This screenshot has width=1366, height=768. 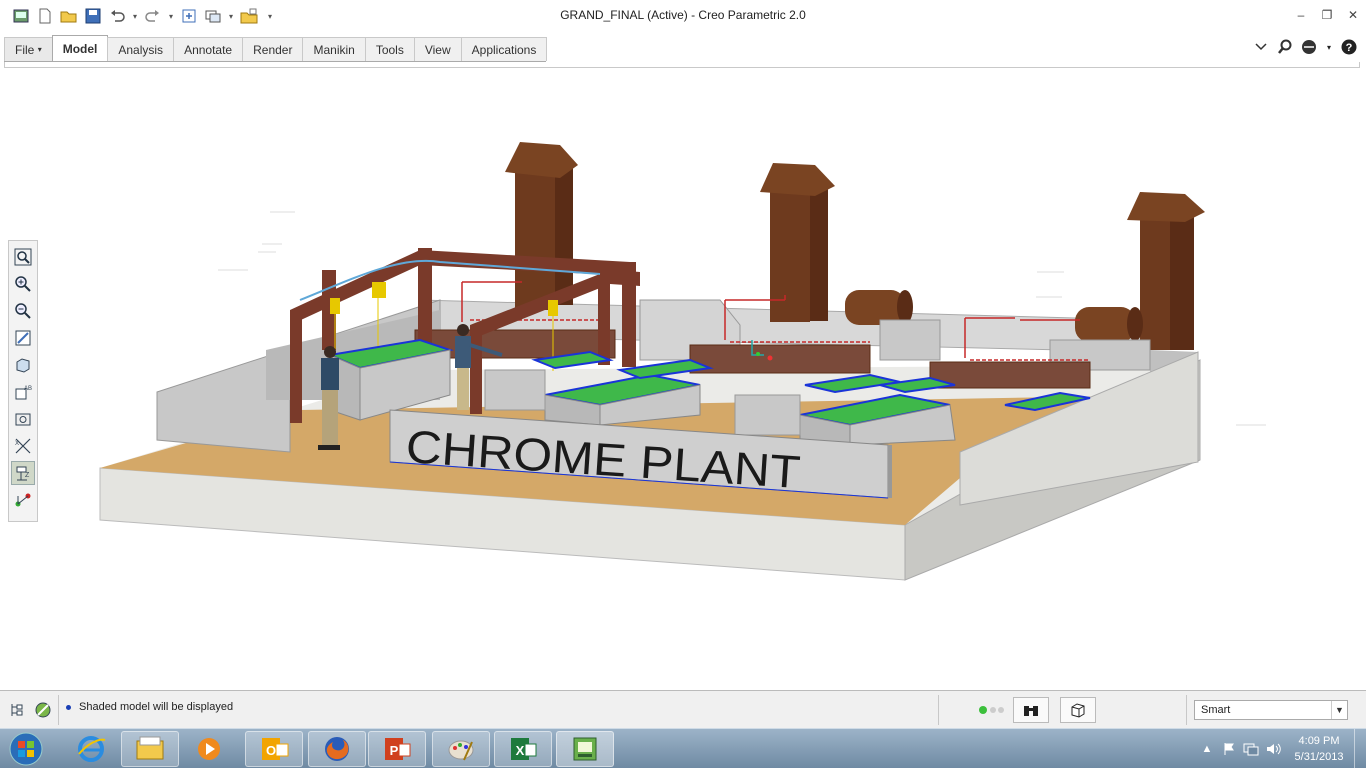 I want to click on selection-filter-select: Smart ▼, so click(x=1271, y=710).